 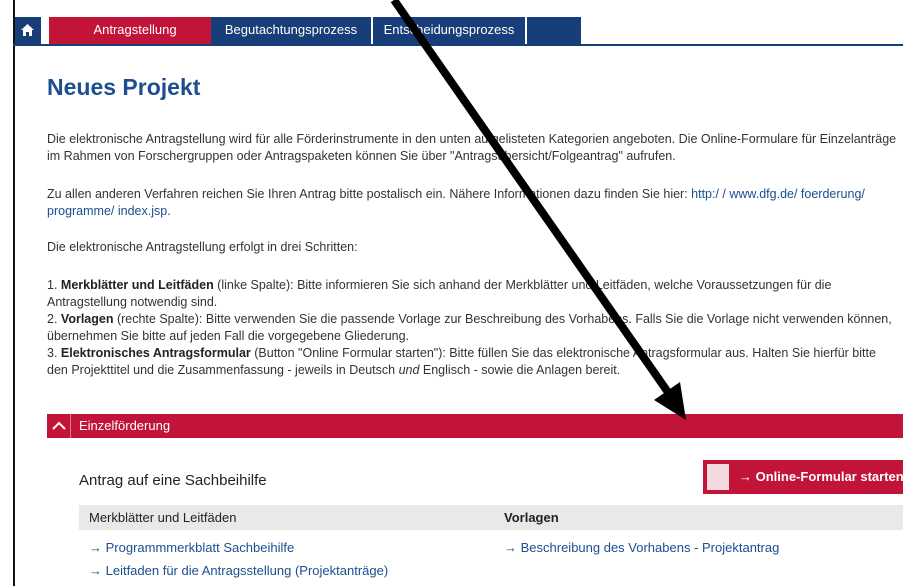 I want to click on tab-begutachtungsprozess: Begutachtungsprozess, so click(x=291, y=30).